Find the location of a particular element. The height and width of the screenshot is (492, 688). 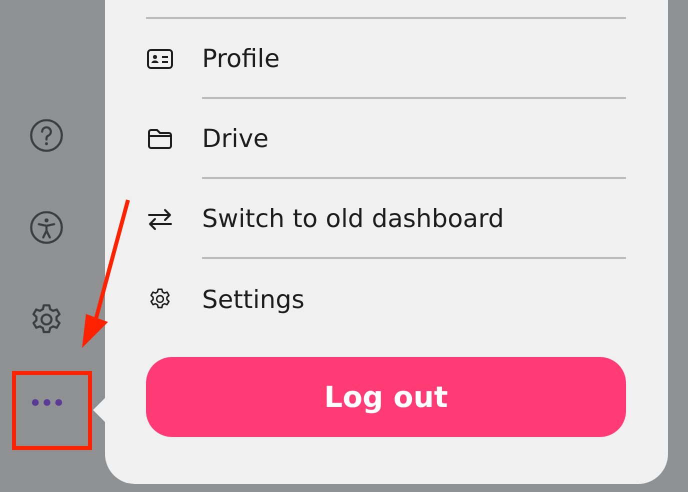

more-icon is located at coordinates (47, 402).